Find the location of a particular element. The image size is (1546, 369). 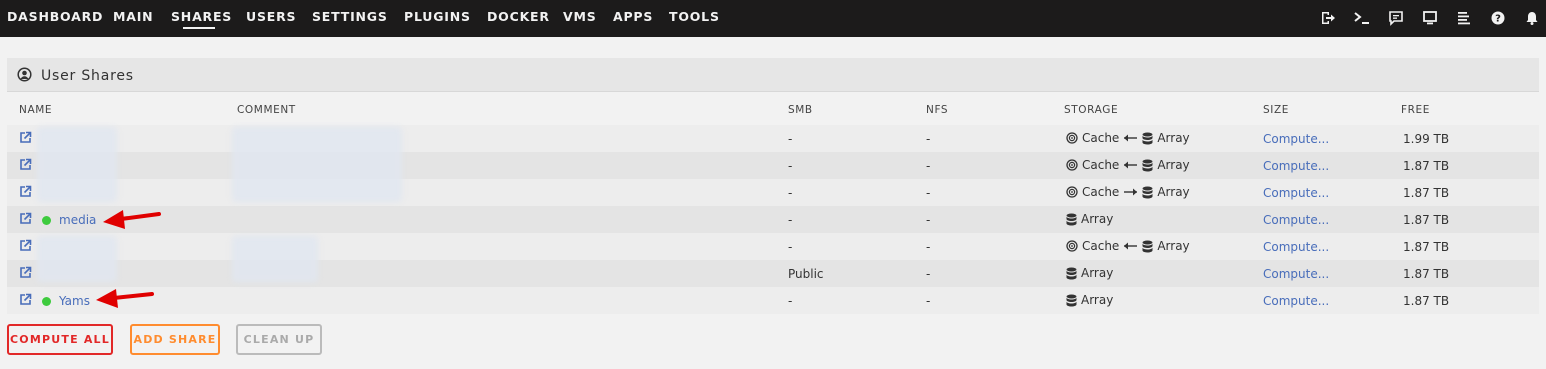

nav-docker: DOCKER is located at coordinates (518, 17).